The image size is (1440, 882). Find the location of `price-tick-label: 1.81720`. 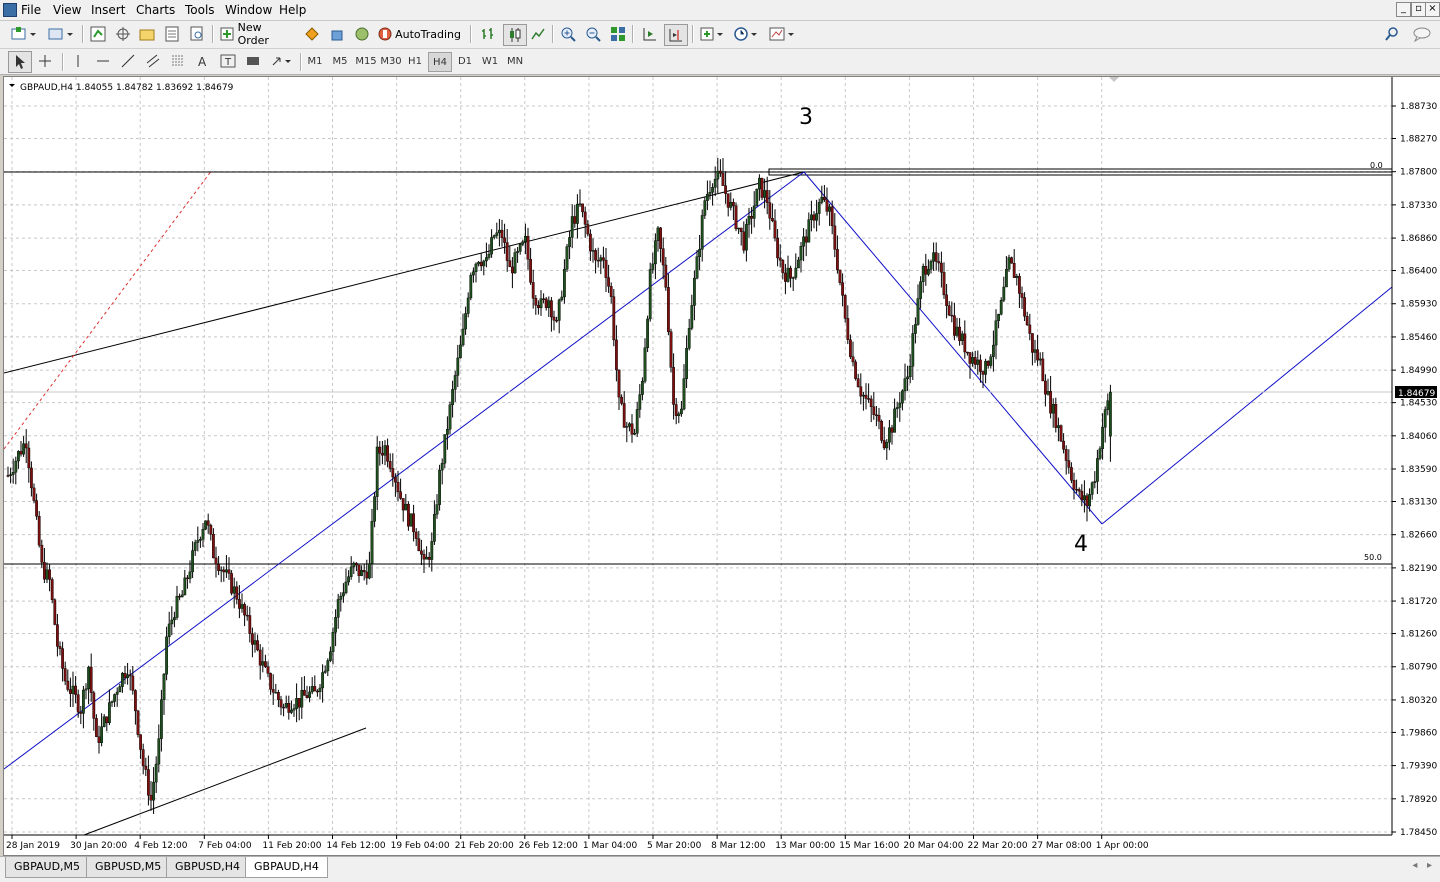

price-tick-label: 1.81720 is located at coordinates (1418, 602).